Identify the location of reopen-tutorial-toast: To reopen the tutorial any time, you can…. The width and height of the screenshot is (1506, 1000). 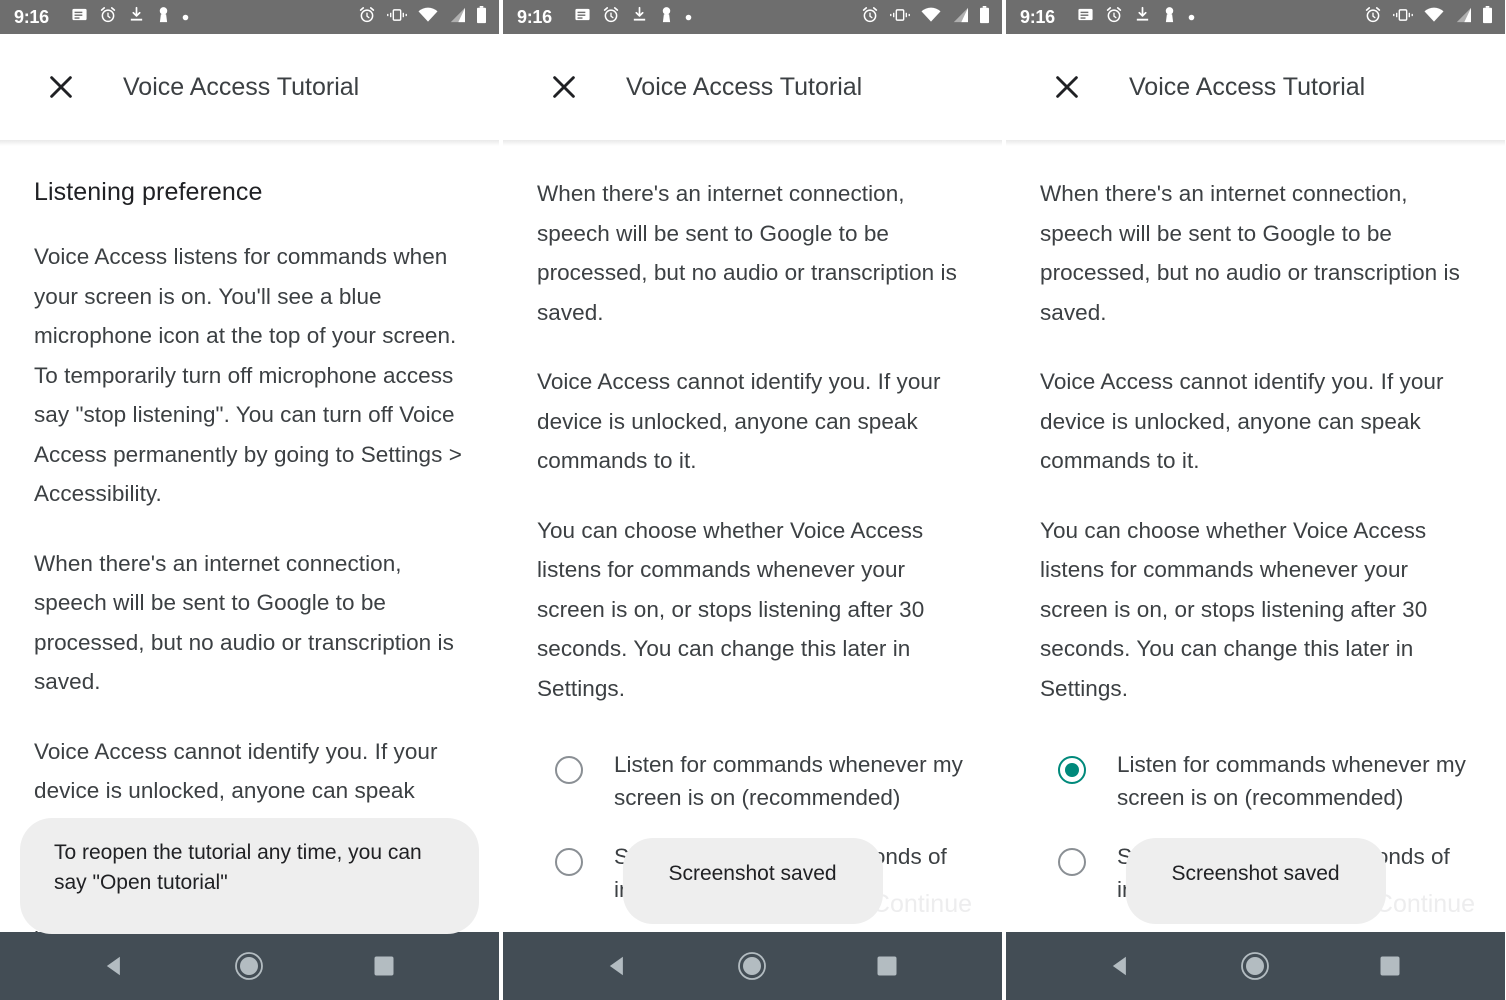
(249, 876).